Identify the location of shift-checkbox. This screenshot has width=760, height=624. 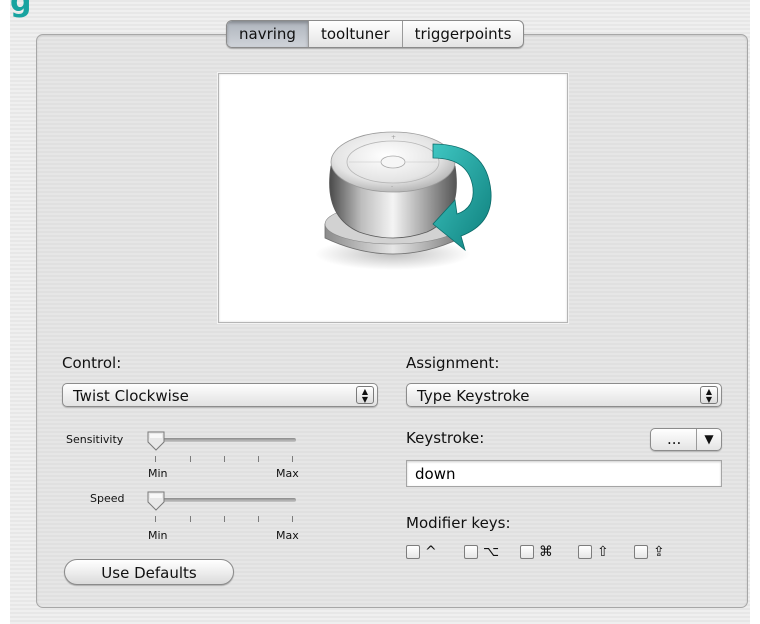
(585, 552).